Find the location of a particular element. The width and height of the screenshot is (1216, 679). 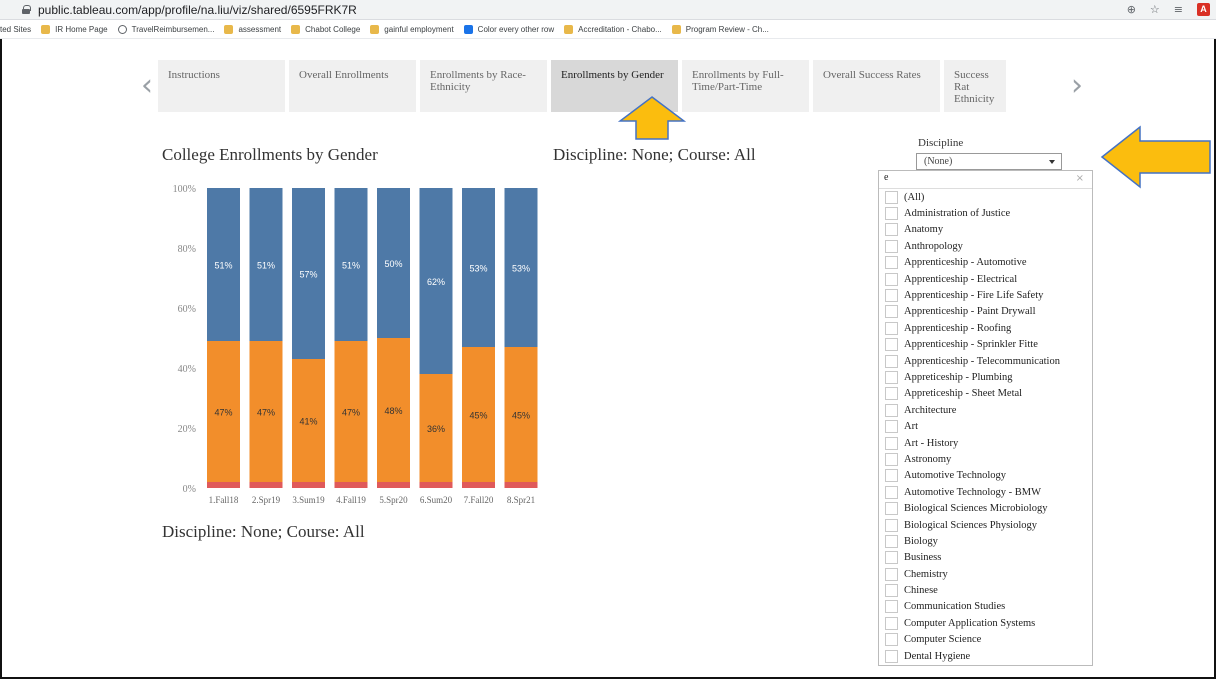

discipline-option: Astronomy is located at coordinates (985, 459).